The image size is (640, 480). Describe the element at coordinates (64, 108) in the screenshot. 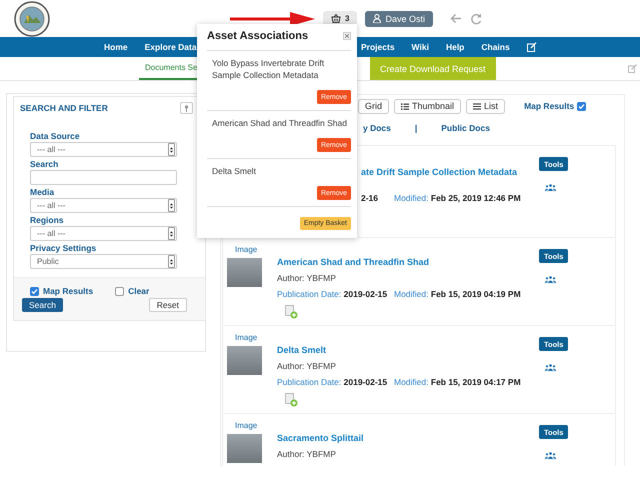

I see `panel-title: SEARCH AND FILTER` at that location.